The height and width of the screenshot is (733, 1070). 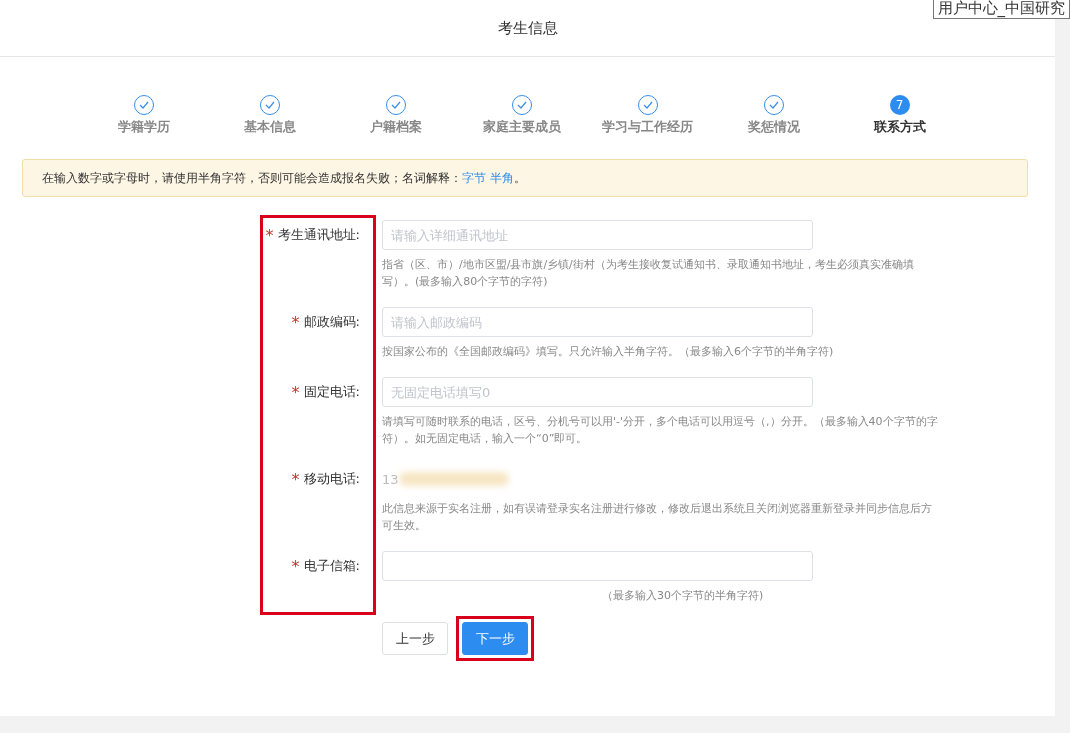 I want to click on back-button: 上一步, so click(x=415, y=638).